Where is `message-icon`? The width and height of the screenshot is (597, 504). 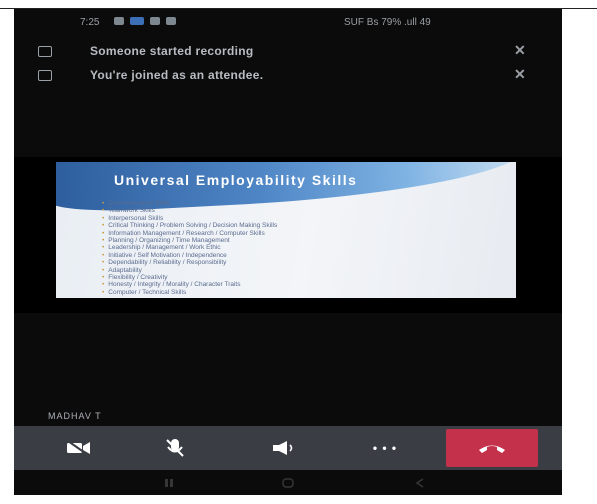 message-icon is located at coordinates (171, 21).